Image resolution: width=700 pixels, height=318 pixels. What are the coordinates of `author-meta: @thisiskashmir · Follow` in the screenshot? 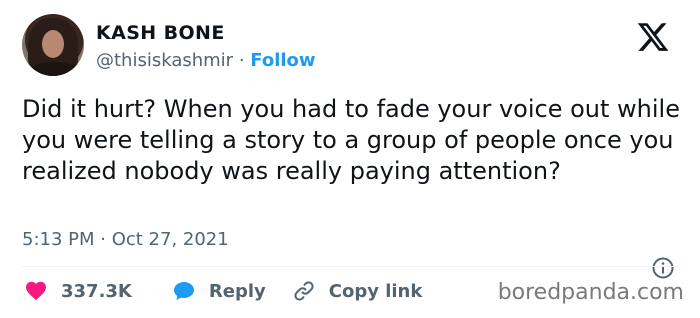 It's located at (206, 60).